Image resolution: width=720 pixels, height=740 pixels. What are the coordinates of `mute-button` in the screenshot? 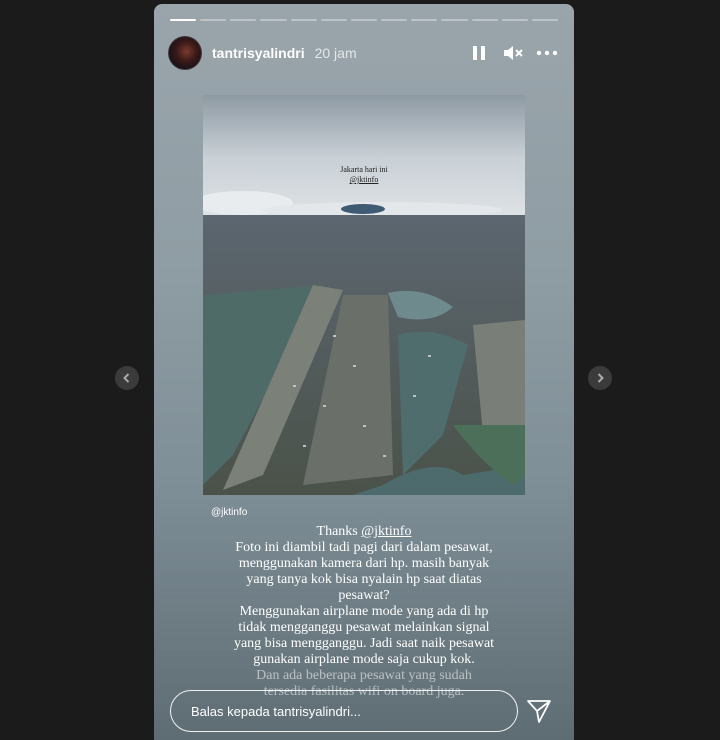 It's located at (513, 53).